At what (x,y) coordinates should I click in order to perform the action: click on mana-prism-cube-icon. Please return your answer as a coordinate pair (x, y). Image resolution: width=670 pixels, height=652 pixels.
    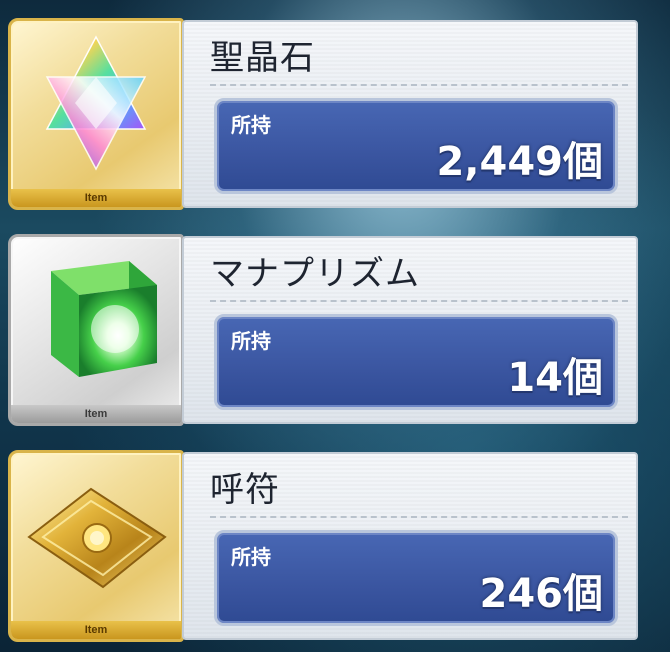
    Looking at the image, I should click on (104, 319).